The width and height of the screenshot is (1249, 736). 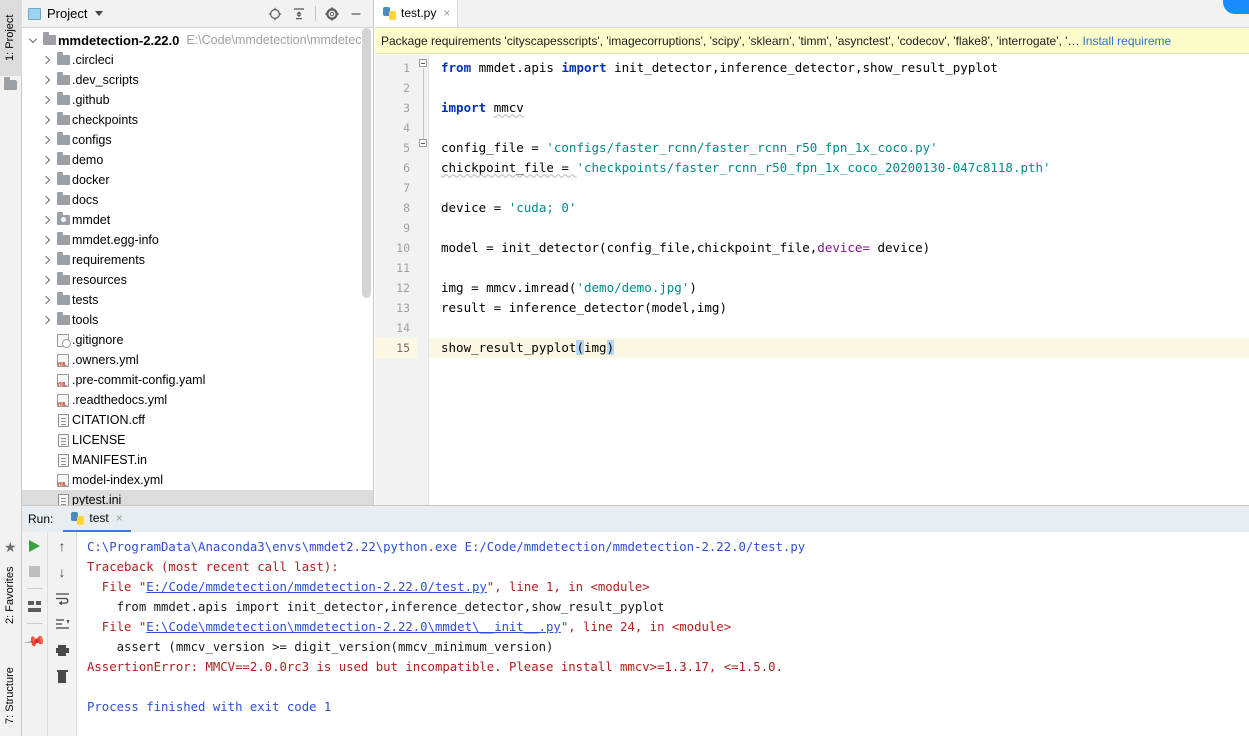 I want to click on code-line: device = 'cuda; 0', so click(x=839, y=208).